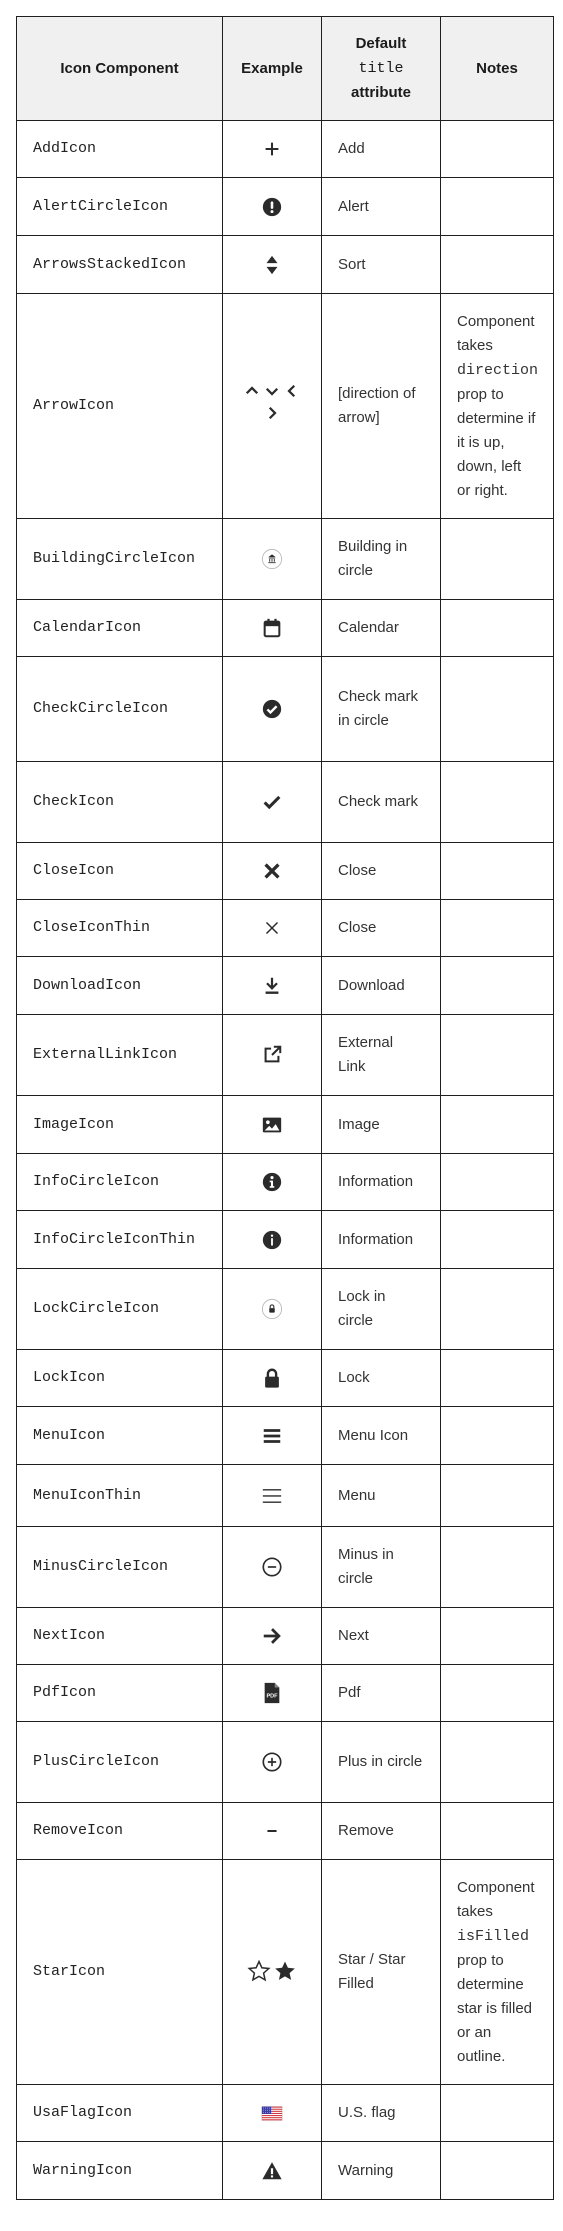 This screenshot has width=563, height=2231. I want to click on icon-component-name: RemoveIcon, so click(119, 1831).